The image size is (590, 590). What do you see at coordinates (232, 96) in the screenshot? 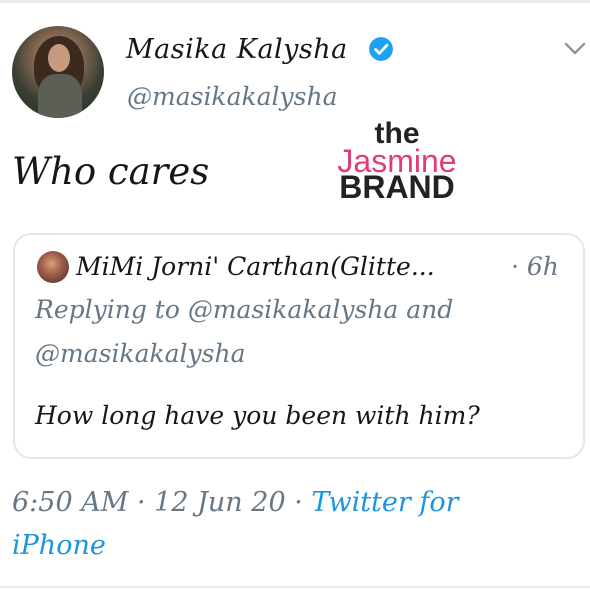
I see `author-handle: @masikakalysha` at bounding box center [232, 96].